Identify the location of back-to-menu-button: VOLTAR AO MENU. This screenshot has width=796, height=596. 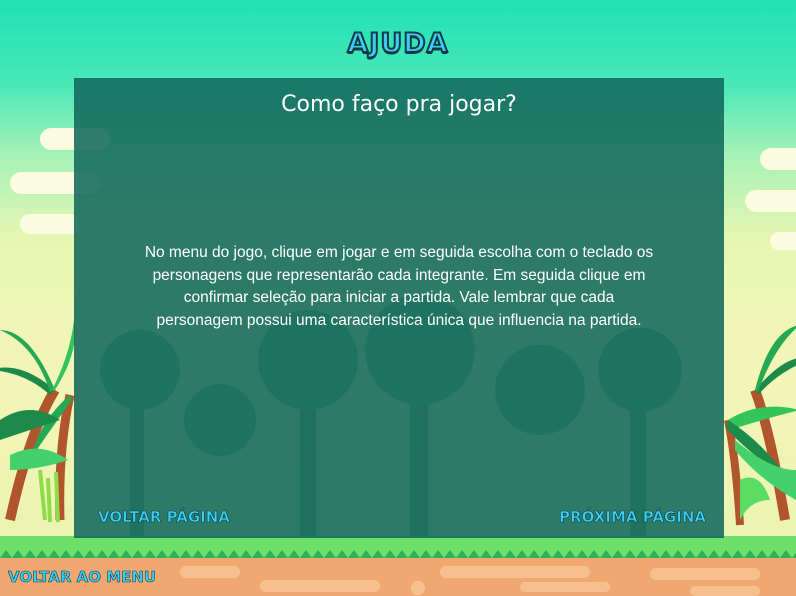
(82, 577).